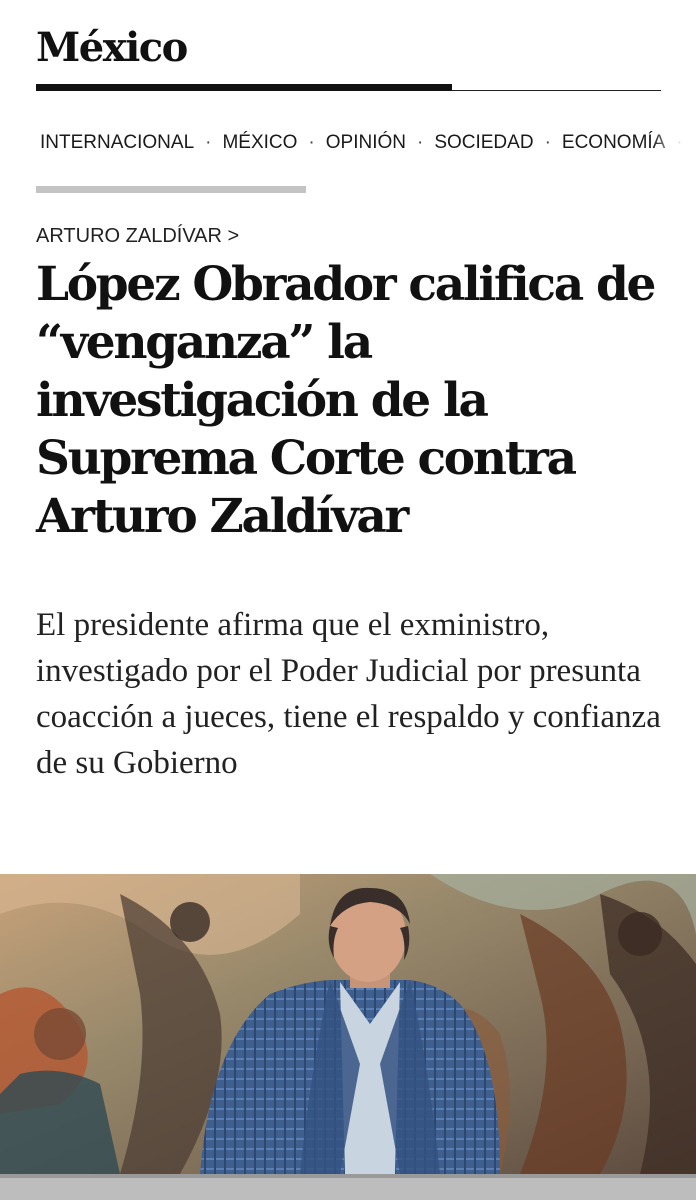 This screenshot has width=696, height=1200. I want to click on nav-scrollbar, so click(171, 189).